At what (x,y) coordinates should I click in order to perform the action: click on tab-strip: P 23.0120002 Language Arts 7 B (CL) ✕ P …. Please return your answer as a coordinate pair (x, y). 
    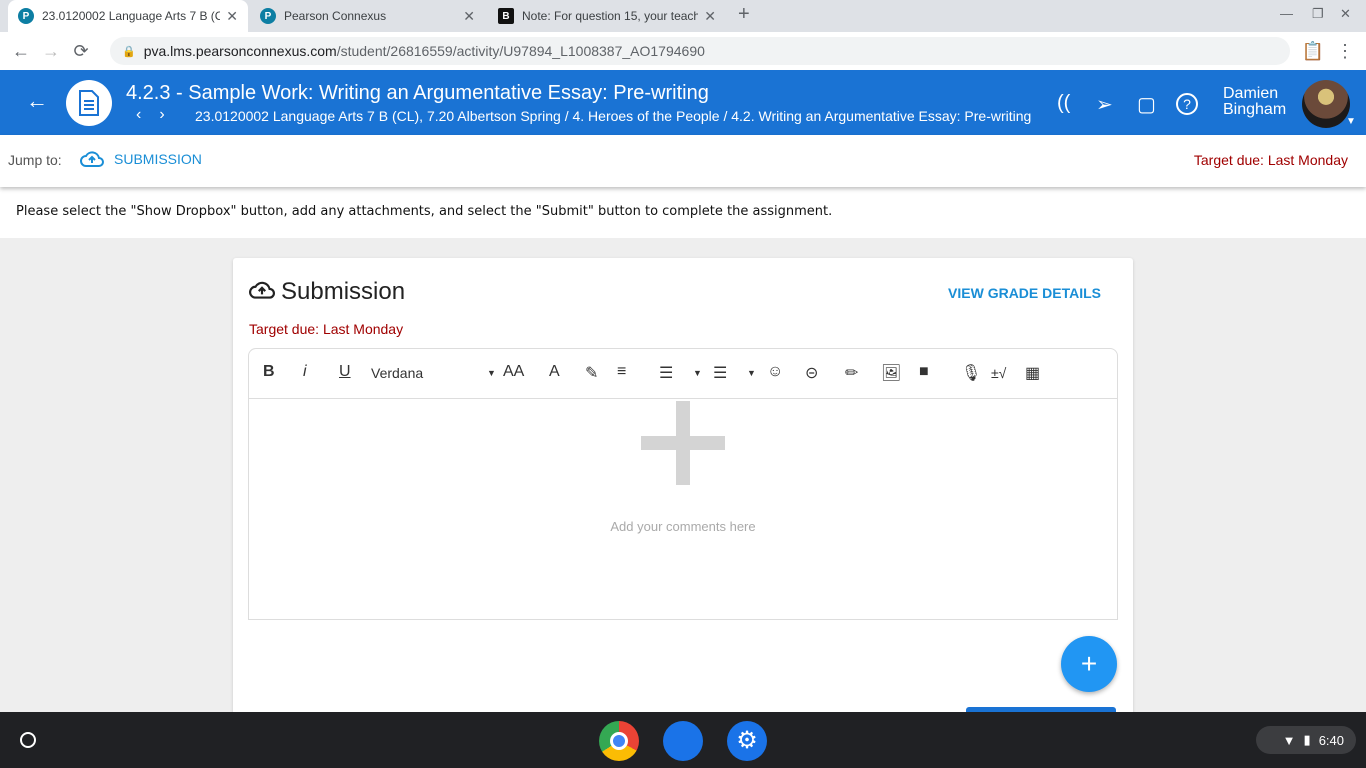
    Looking at the image, I should click on (683, 16).